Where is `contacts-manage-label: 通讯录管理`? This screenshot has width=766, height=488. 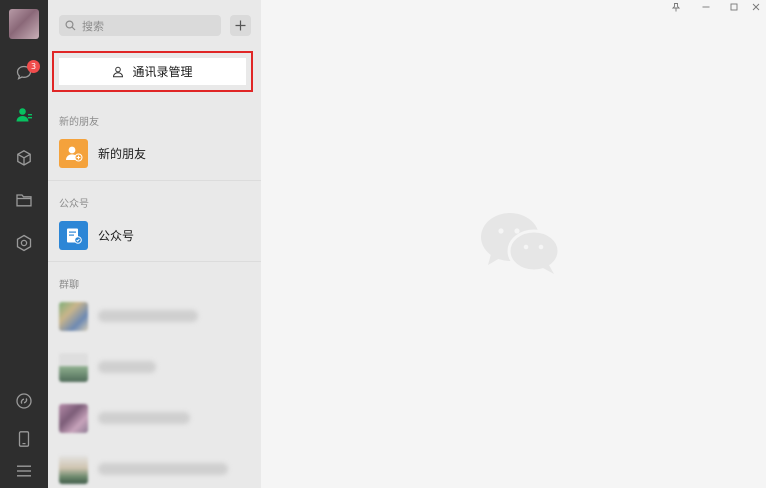 contacts-manage-label: 通讯录管理 is located at coordinates (162, 72).